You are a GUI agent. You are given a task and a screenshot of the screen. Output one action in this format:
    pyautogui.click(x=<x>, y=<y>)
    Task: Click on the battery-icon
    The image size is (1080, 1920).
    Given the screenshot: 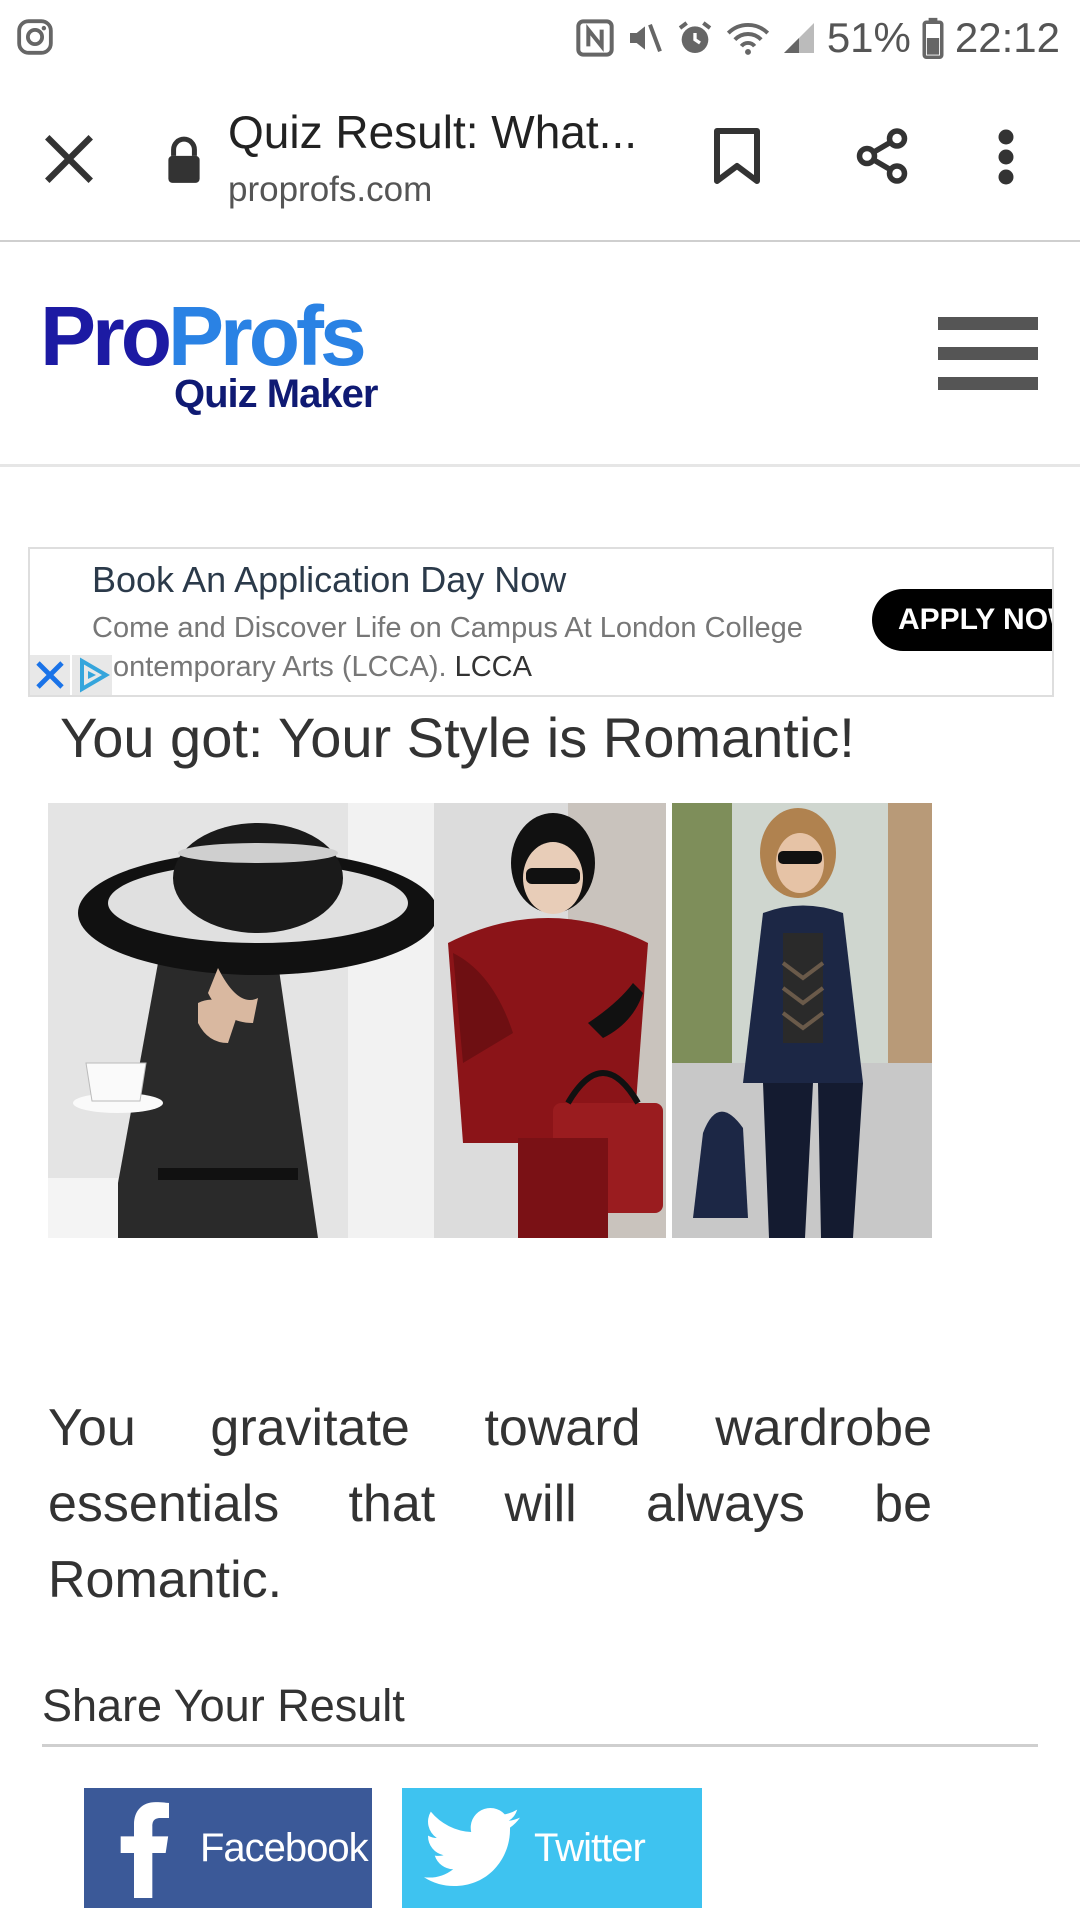 What is the action you would take?
    pyautogui.click(x=933, y=38)
    